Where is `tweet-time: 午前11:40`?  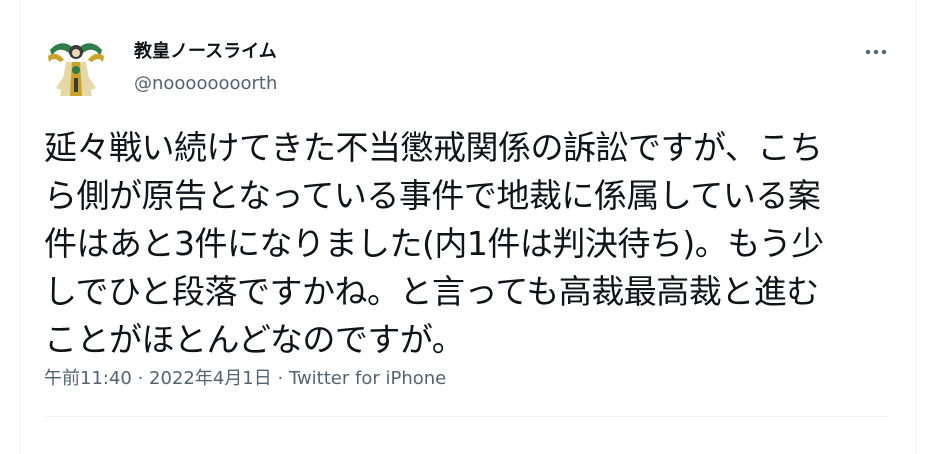
tweet-time: 午前11:40 is located at coordinates (88, 378).